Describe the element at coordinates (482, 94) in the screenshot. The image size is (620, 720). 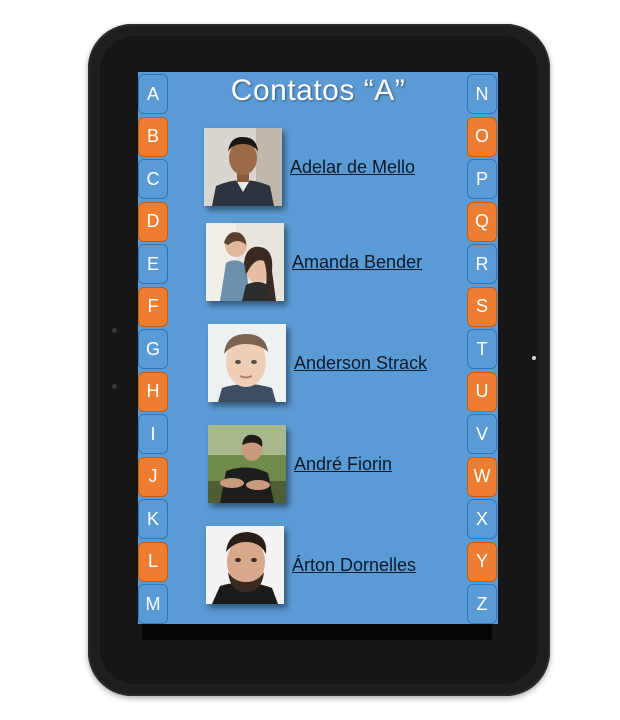
I see `letter-tab: N` at that location.